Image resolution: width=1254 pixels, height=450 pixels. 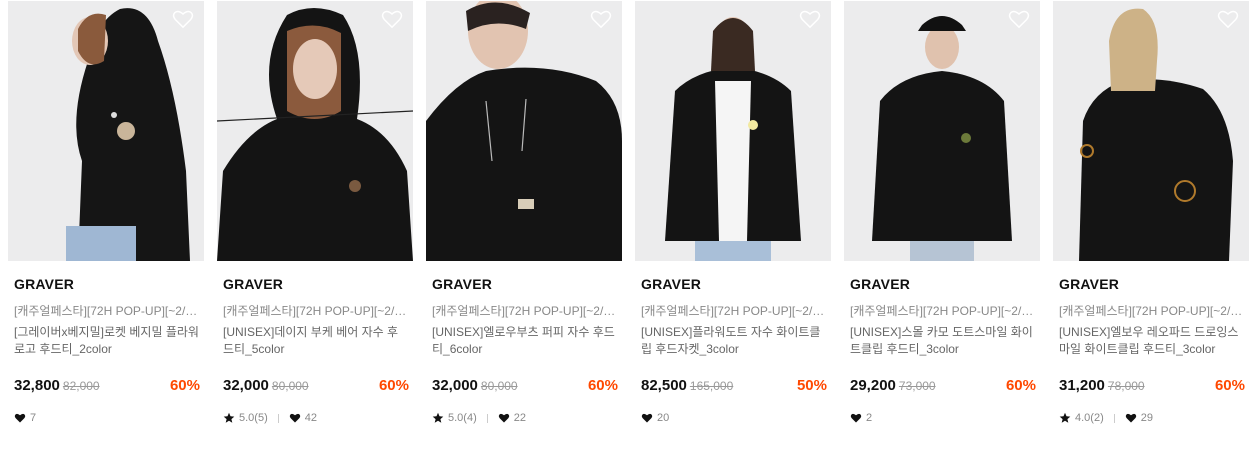 I want to click on product-meta: 5.0(4) 22, so click(x=479, y=418).